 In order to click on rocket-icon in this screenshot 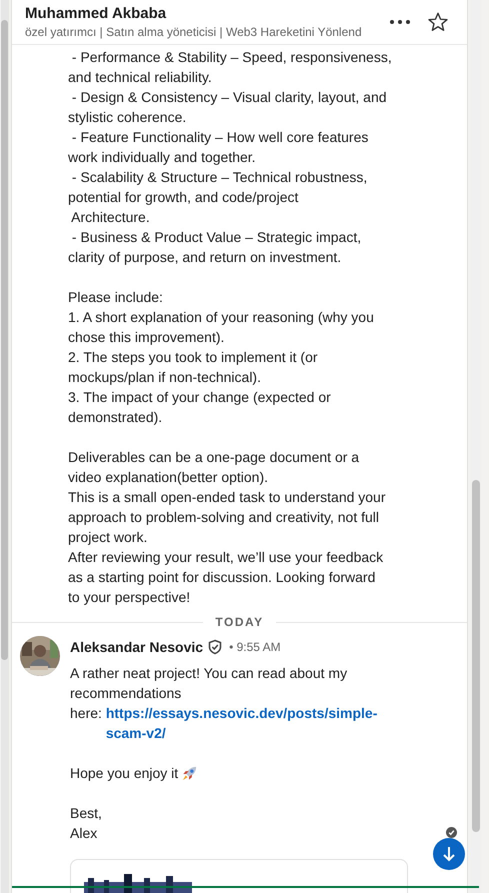, I will do `click(189, 773)`.